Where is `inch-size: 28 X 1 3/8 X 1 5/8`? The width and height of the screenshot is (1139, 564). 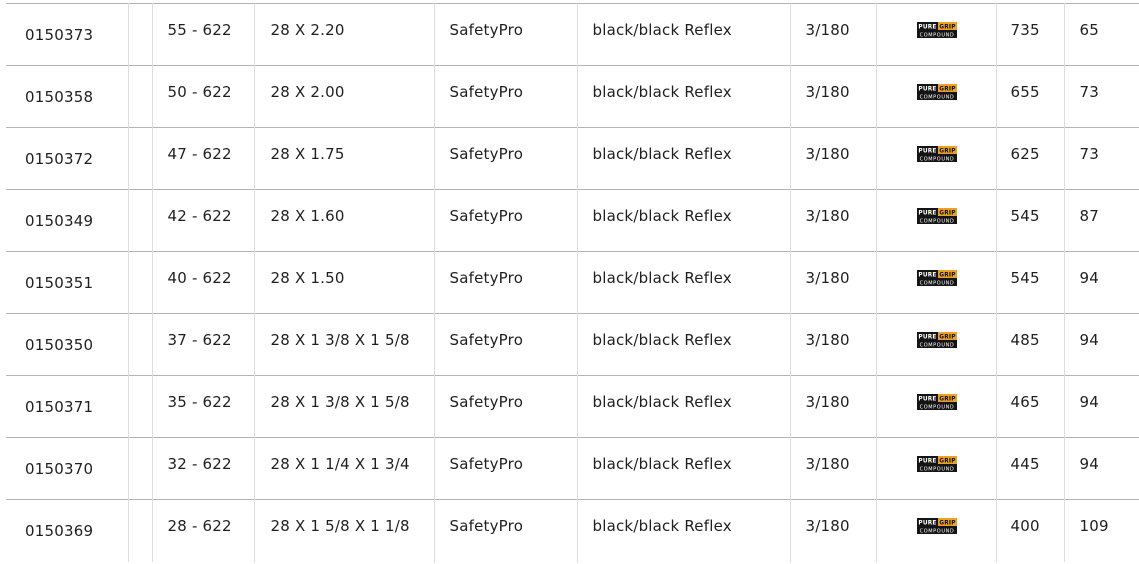 inch-size: 28 X 1 3/8 X 1 5/8 is located at coordinates (340, 340).